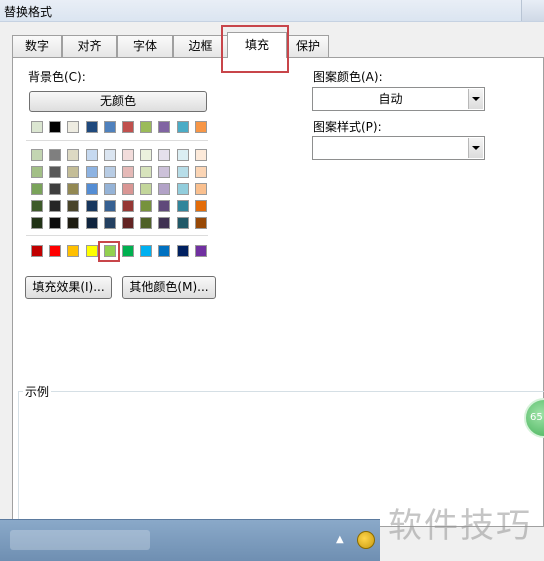 The image size is (544, 561). I want to click on no-color-button: 无颜色, so click(118, 101).